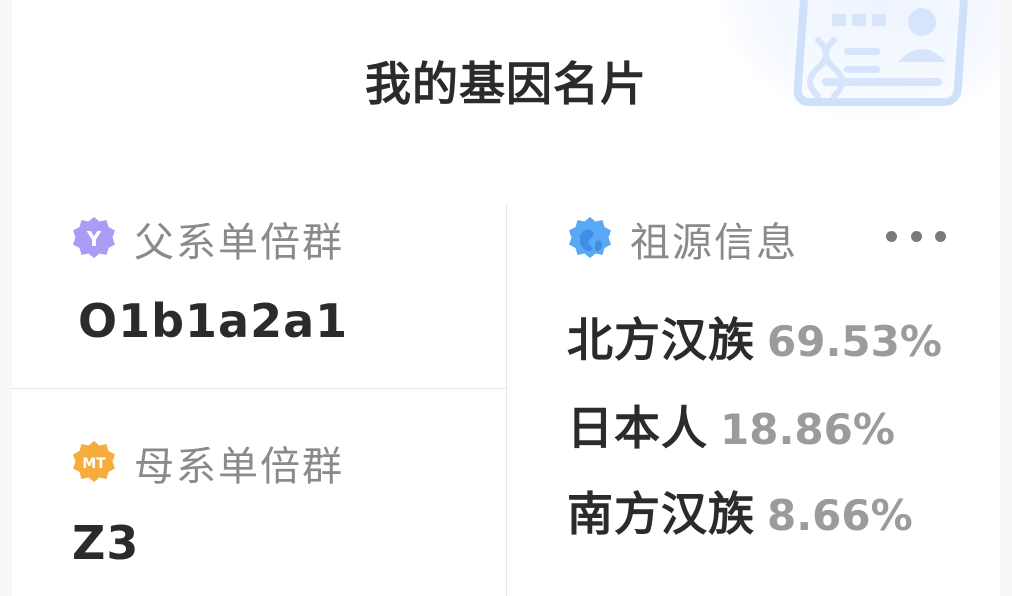  I want to click on paternal-haplogroup-label: 父系单倍群, so click(239, 243).